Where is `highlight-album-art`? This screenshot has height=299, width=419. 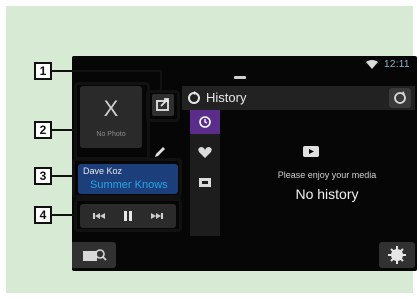 highlight-album-art is located at coordinates (112, 121).